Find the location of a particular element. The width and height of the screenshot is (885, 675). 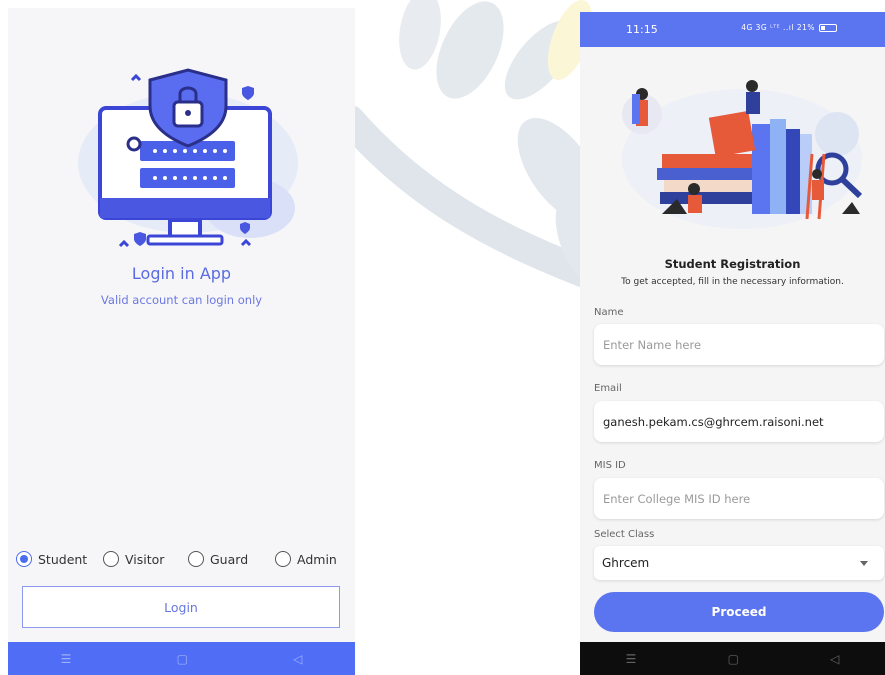

radio-admin: Admin is located at coordinates (306, 559).